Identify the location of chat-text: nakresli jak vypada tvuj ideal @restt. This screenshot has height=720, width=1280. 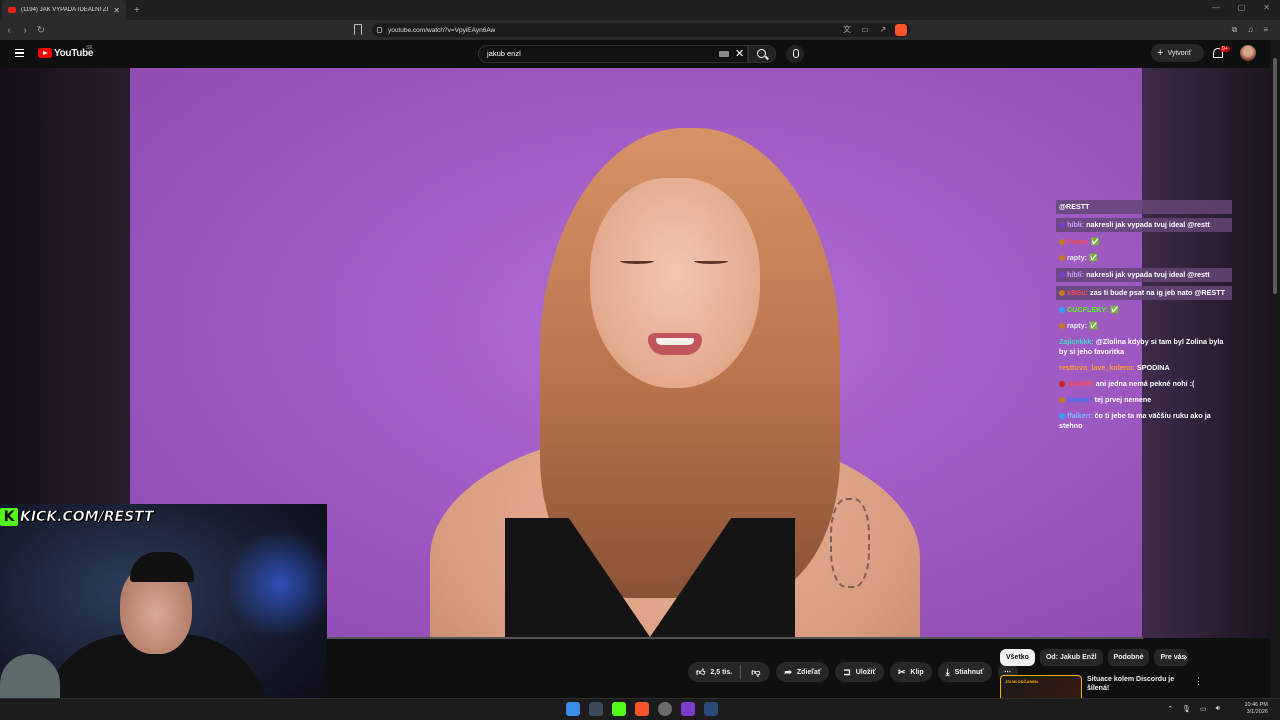
(1147, 224).